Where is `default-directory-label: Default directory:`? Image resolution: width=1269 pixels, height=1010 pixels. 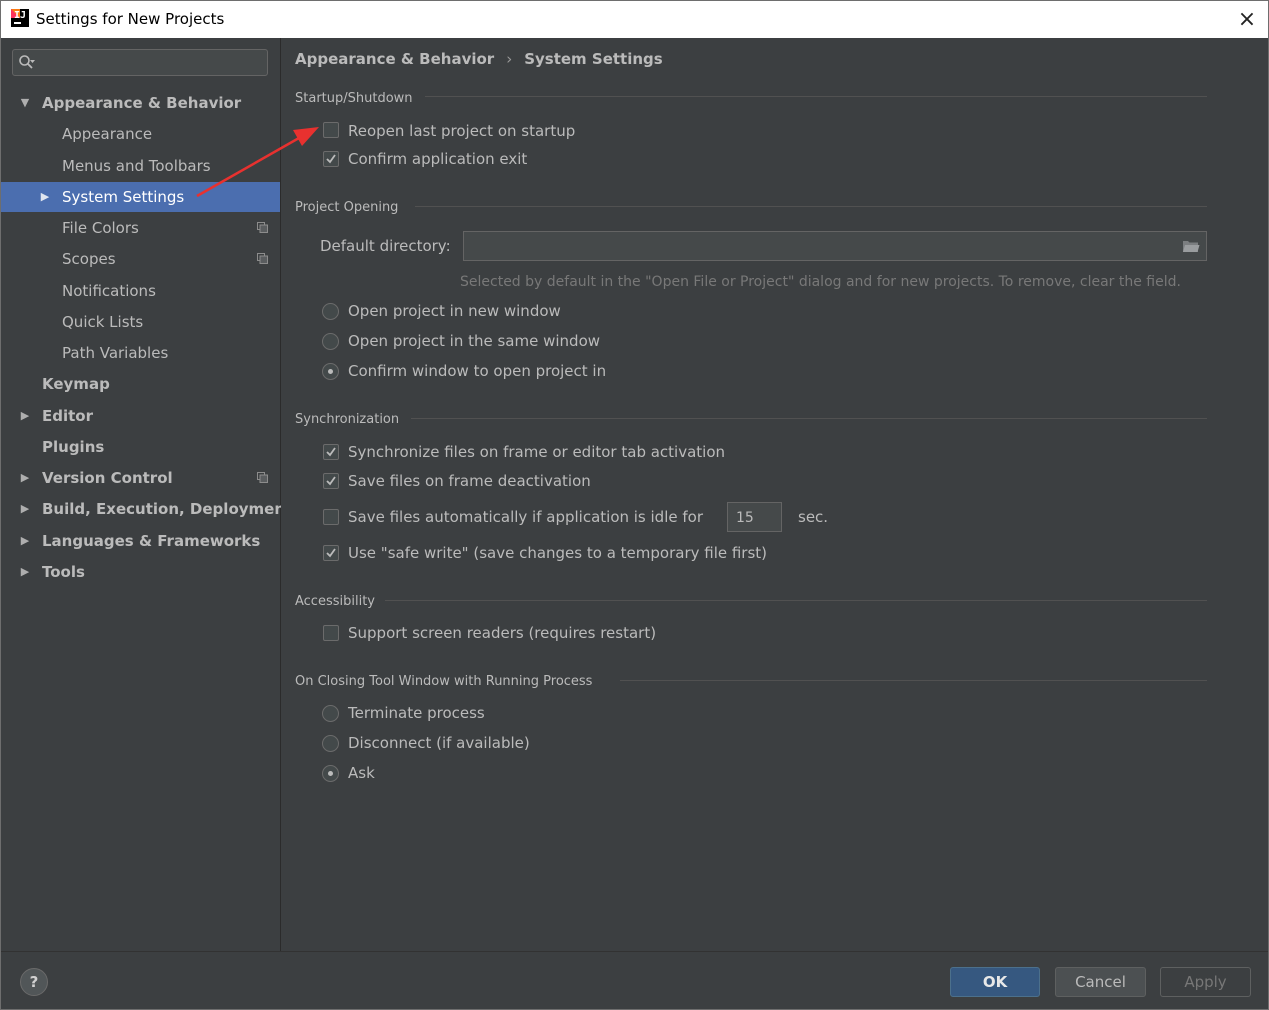
default-directory-label: Default directory: is located at coordinates (385, 246).